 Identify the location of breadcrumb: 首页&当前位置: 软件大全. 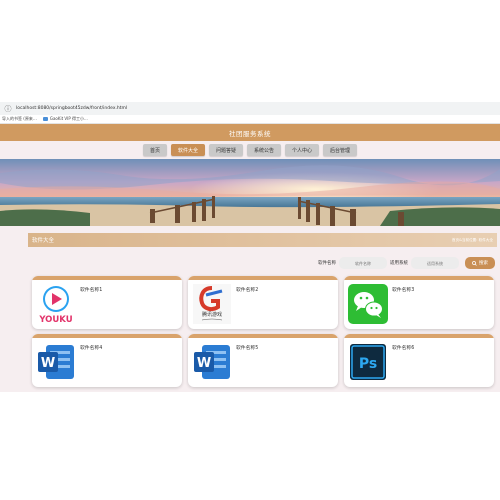
(472, 240).